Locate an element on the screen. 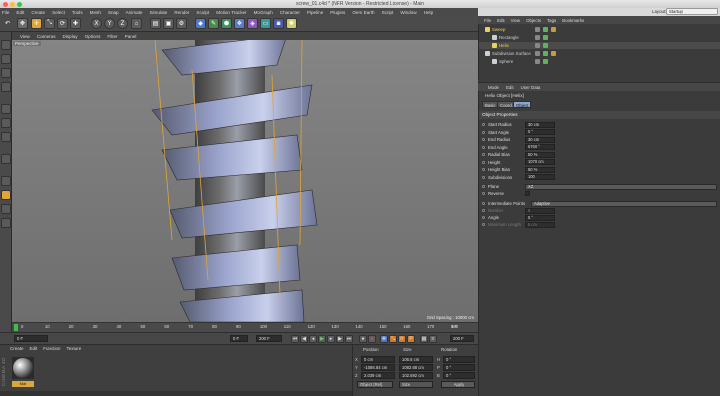 The image size is (720, 396). attribute-menu-user-data: User Data is located at coordinates (531, 87).